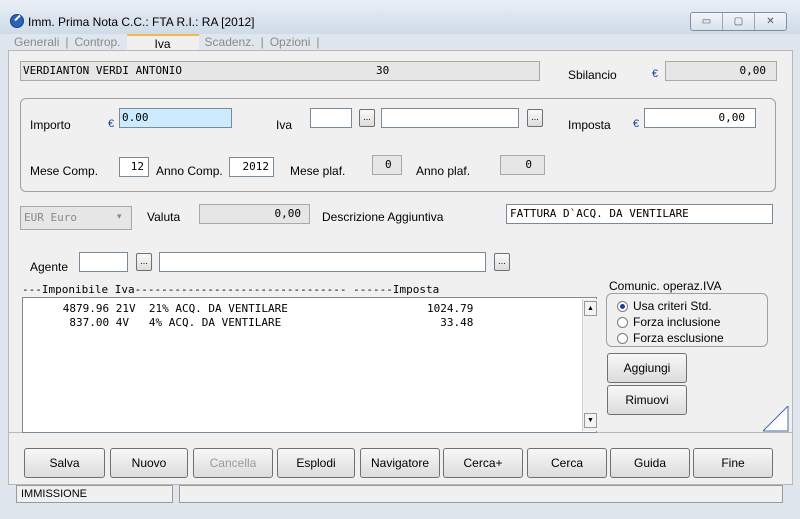 This screenshot has height=519, width=800. I want to click on anno-comp-label: Anno Comp., so click(189, 171).